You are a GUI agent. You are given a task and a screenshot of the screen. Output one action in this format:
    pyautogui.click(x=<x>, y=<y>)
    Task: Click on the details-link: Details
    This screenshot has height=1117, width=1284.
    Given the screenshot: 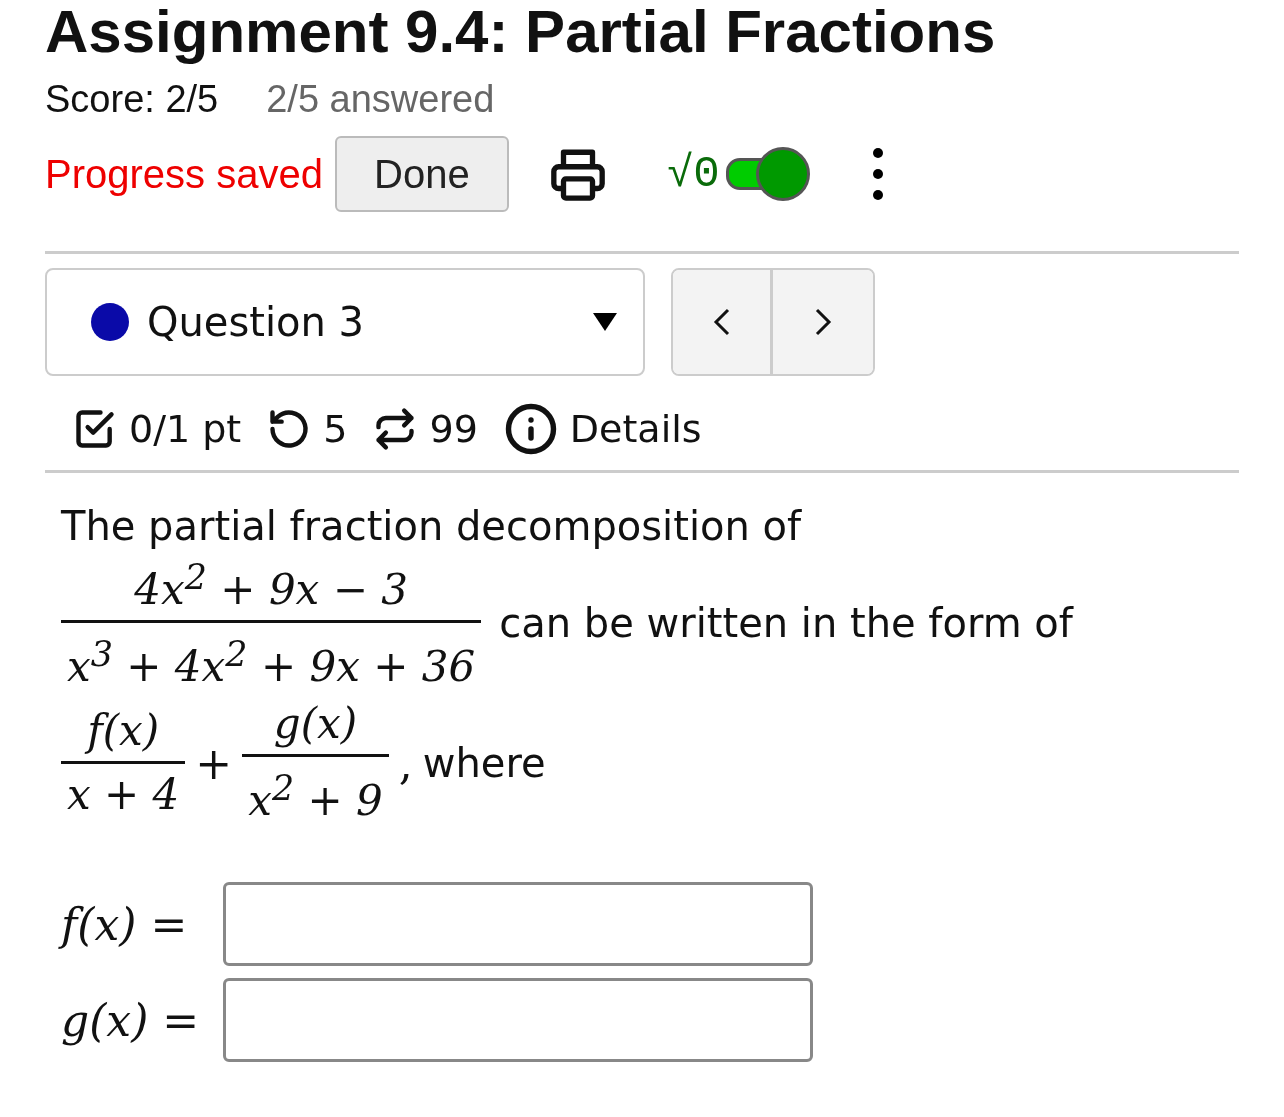 What is the action you would take?
    pyautogui.click(x=635, y=429)
    